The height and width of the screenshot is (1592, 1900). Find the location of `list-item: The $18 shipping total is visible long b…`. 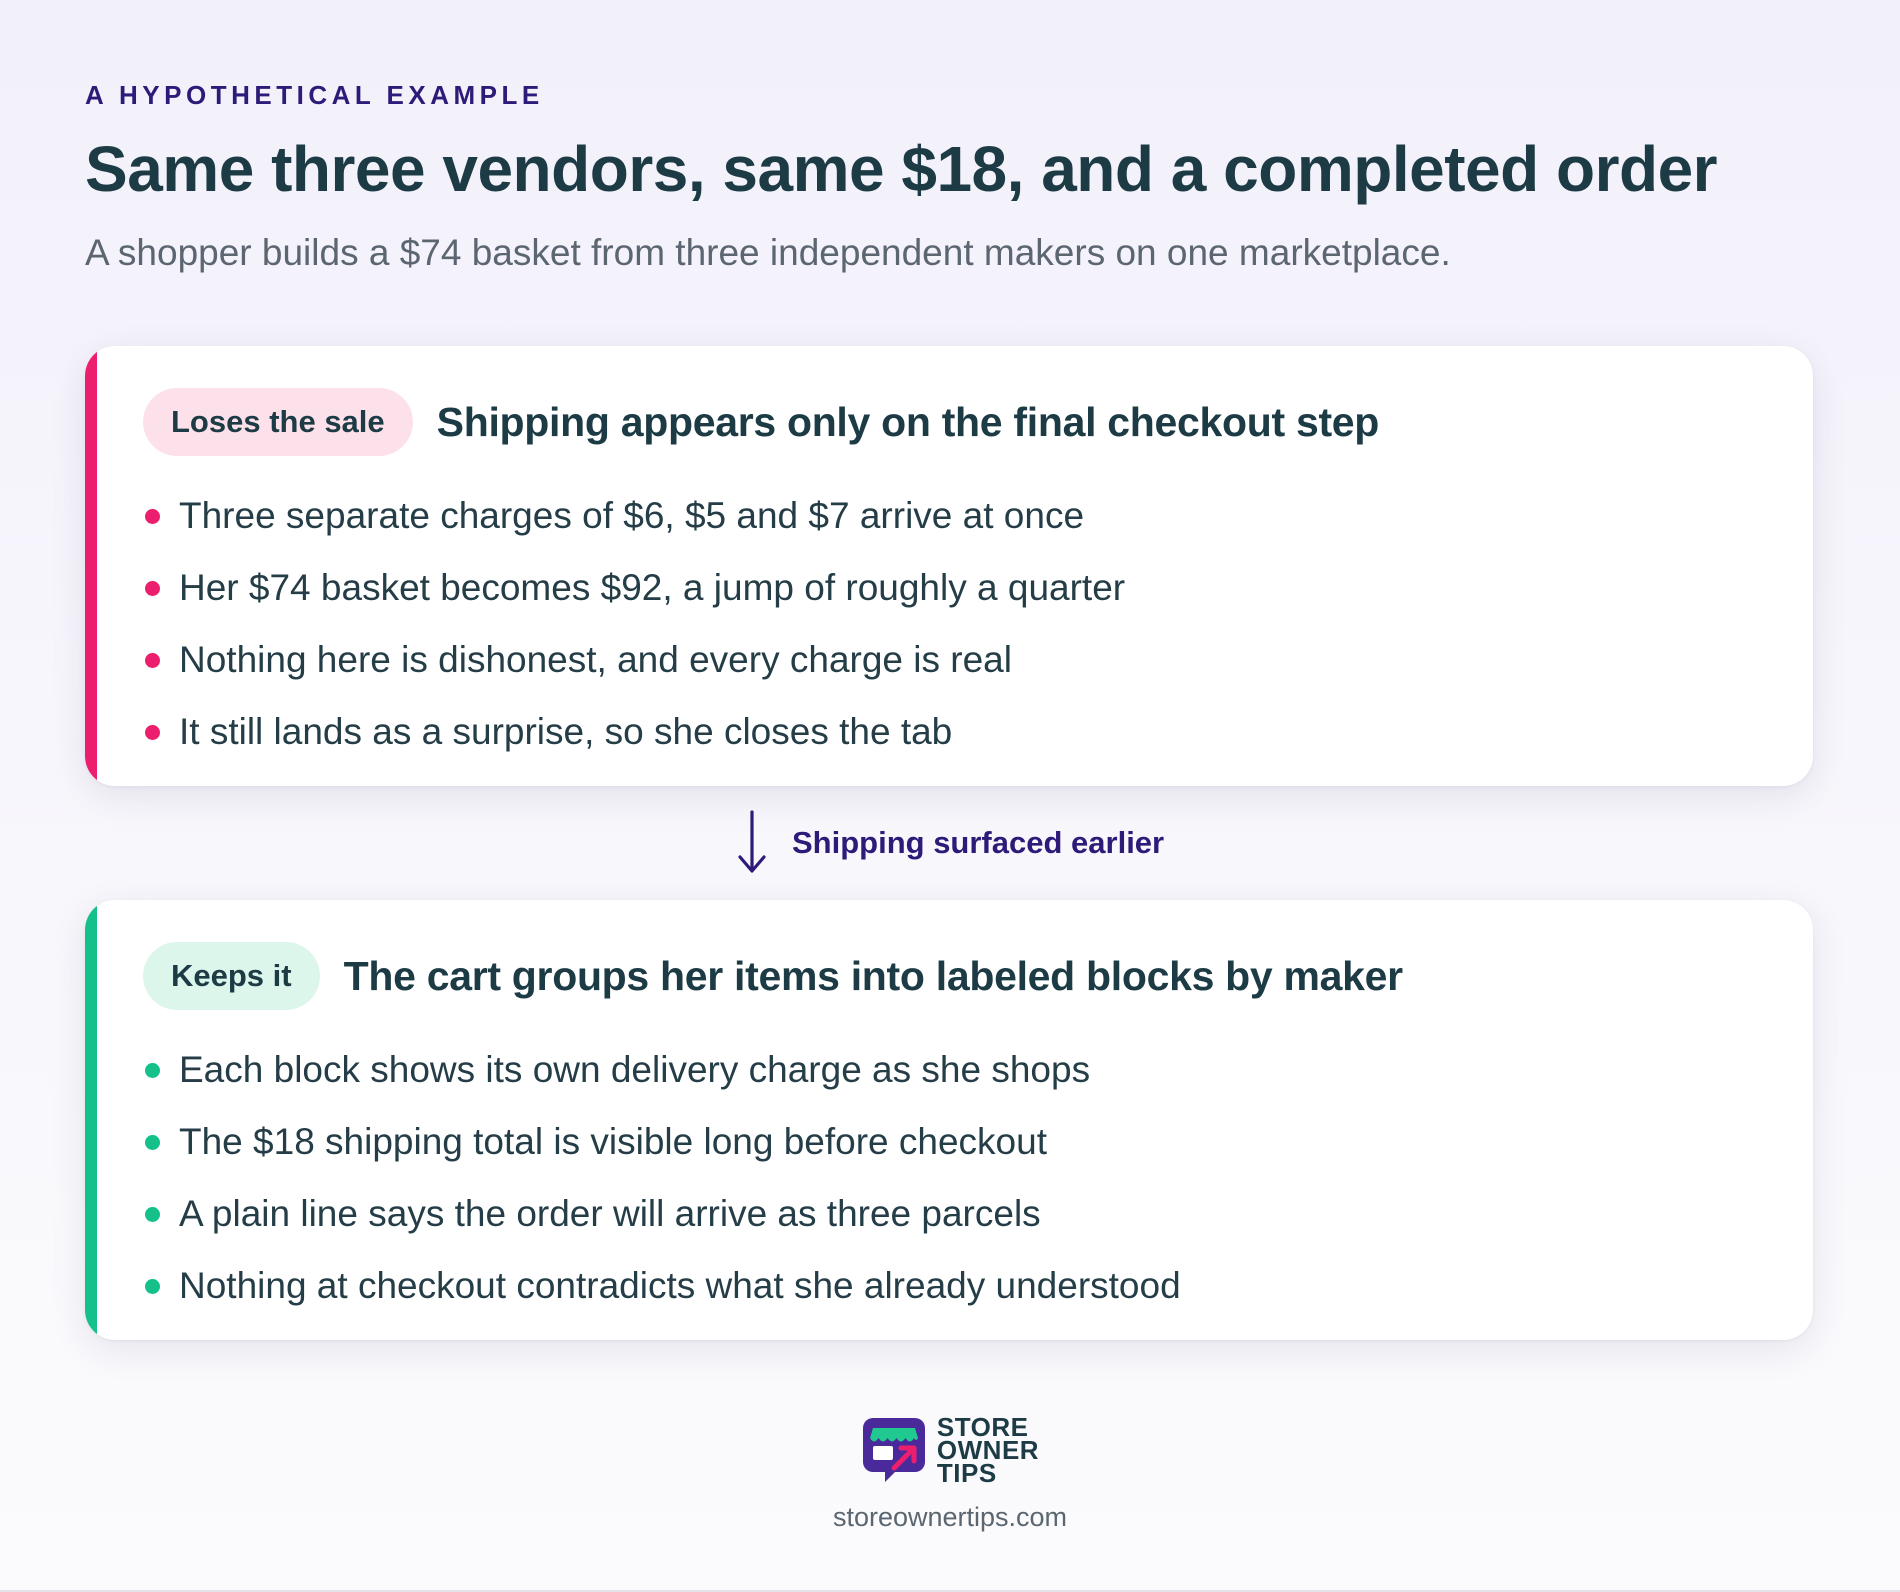

list-item: The $18 shipping total is visible long b… is located at coordinates (662, 1142).